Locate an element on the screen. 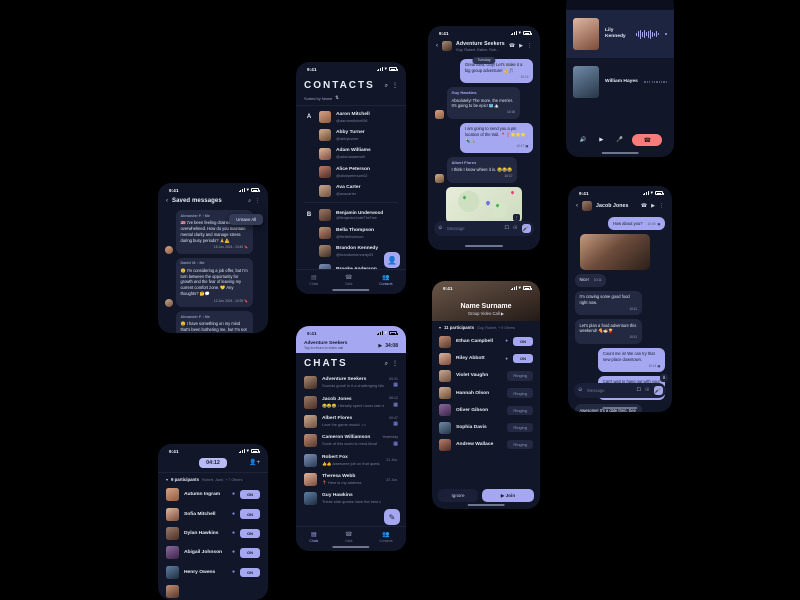 The width and height of the screenshot is (800, 600). participant-row: Dylan Hawkins ● ON is located at coordinates (213, 533).